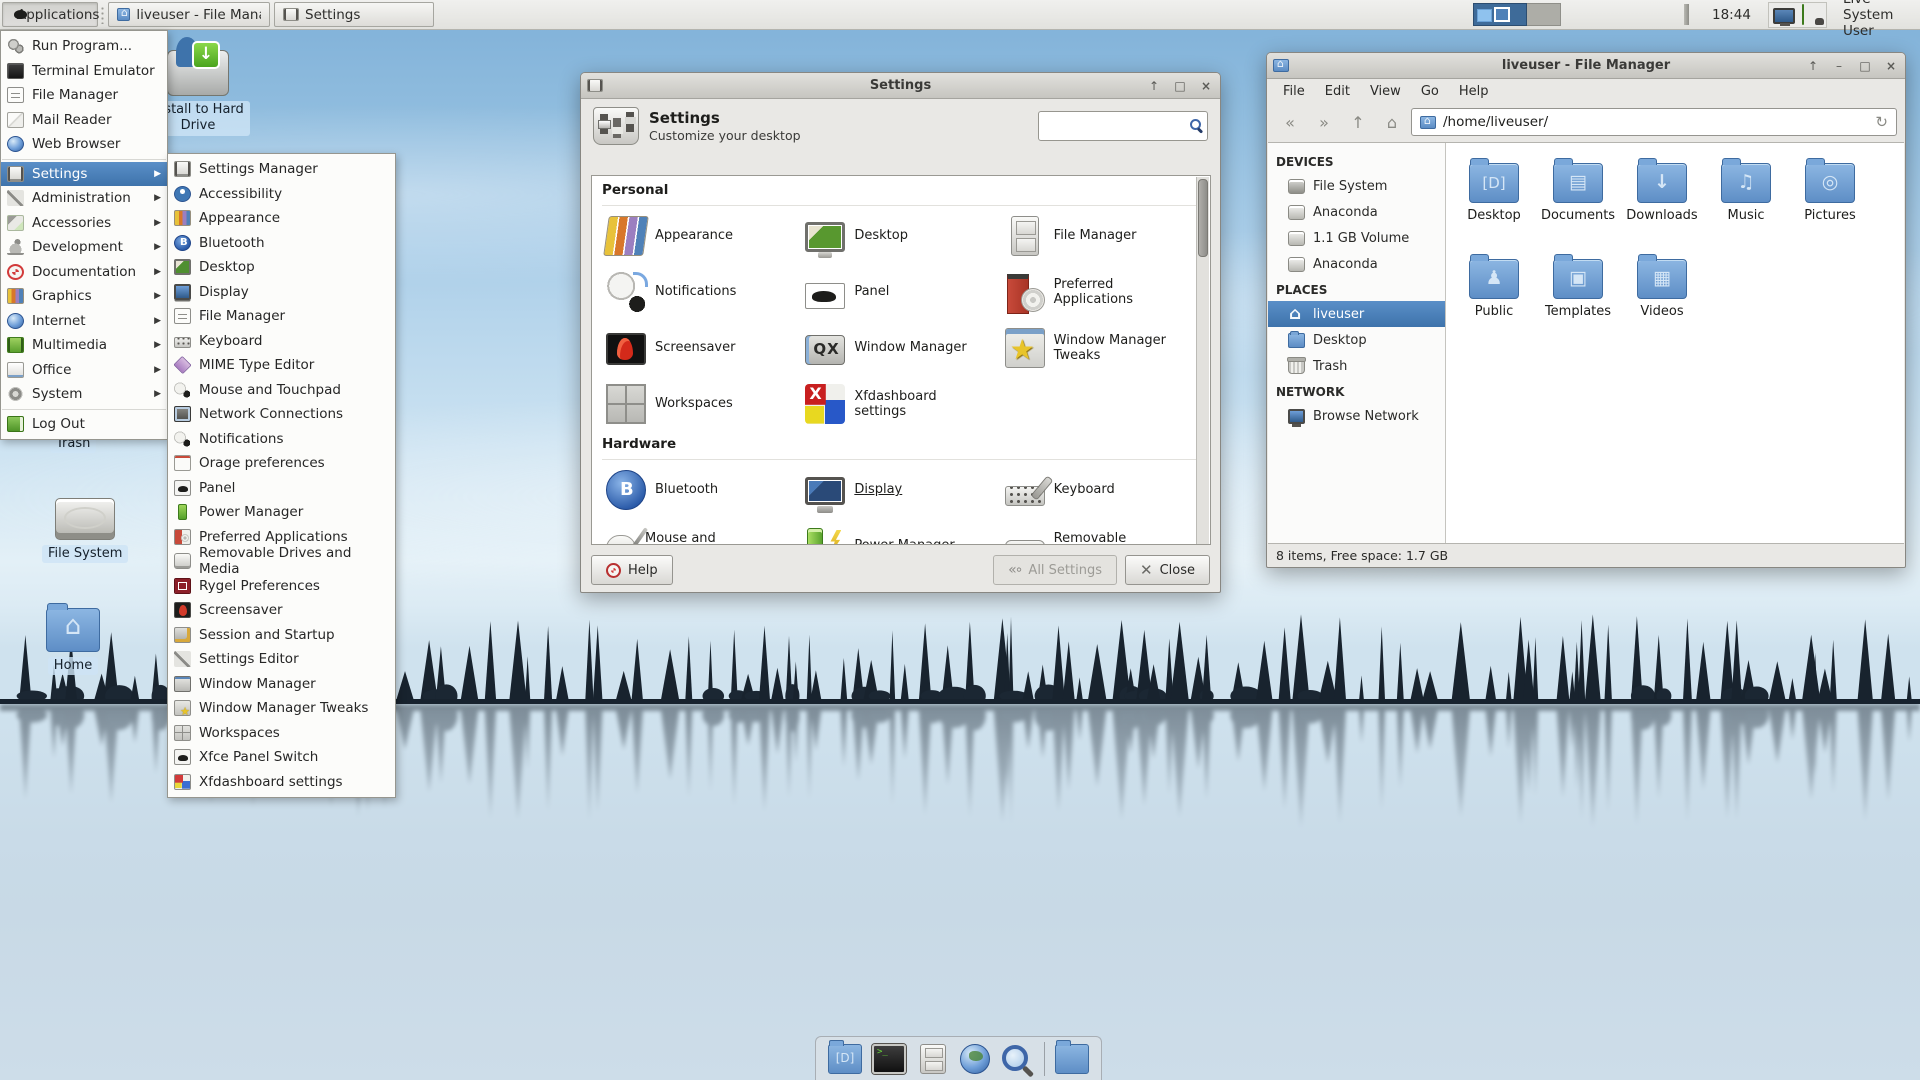  What do you see at coordinates (281, 659) in the screenshot?
I see `submenu-item-settings-editor: Settings Editor` at bounding box center [281, 659].